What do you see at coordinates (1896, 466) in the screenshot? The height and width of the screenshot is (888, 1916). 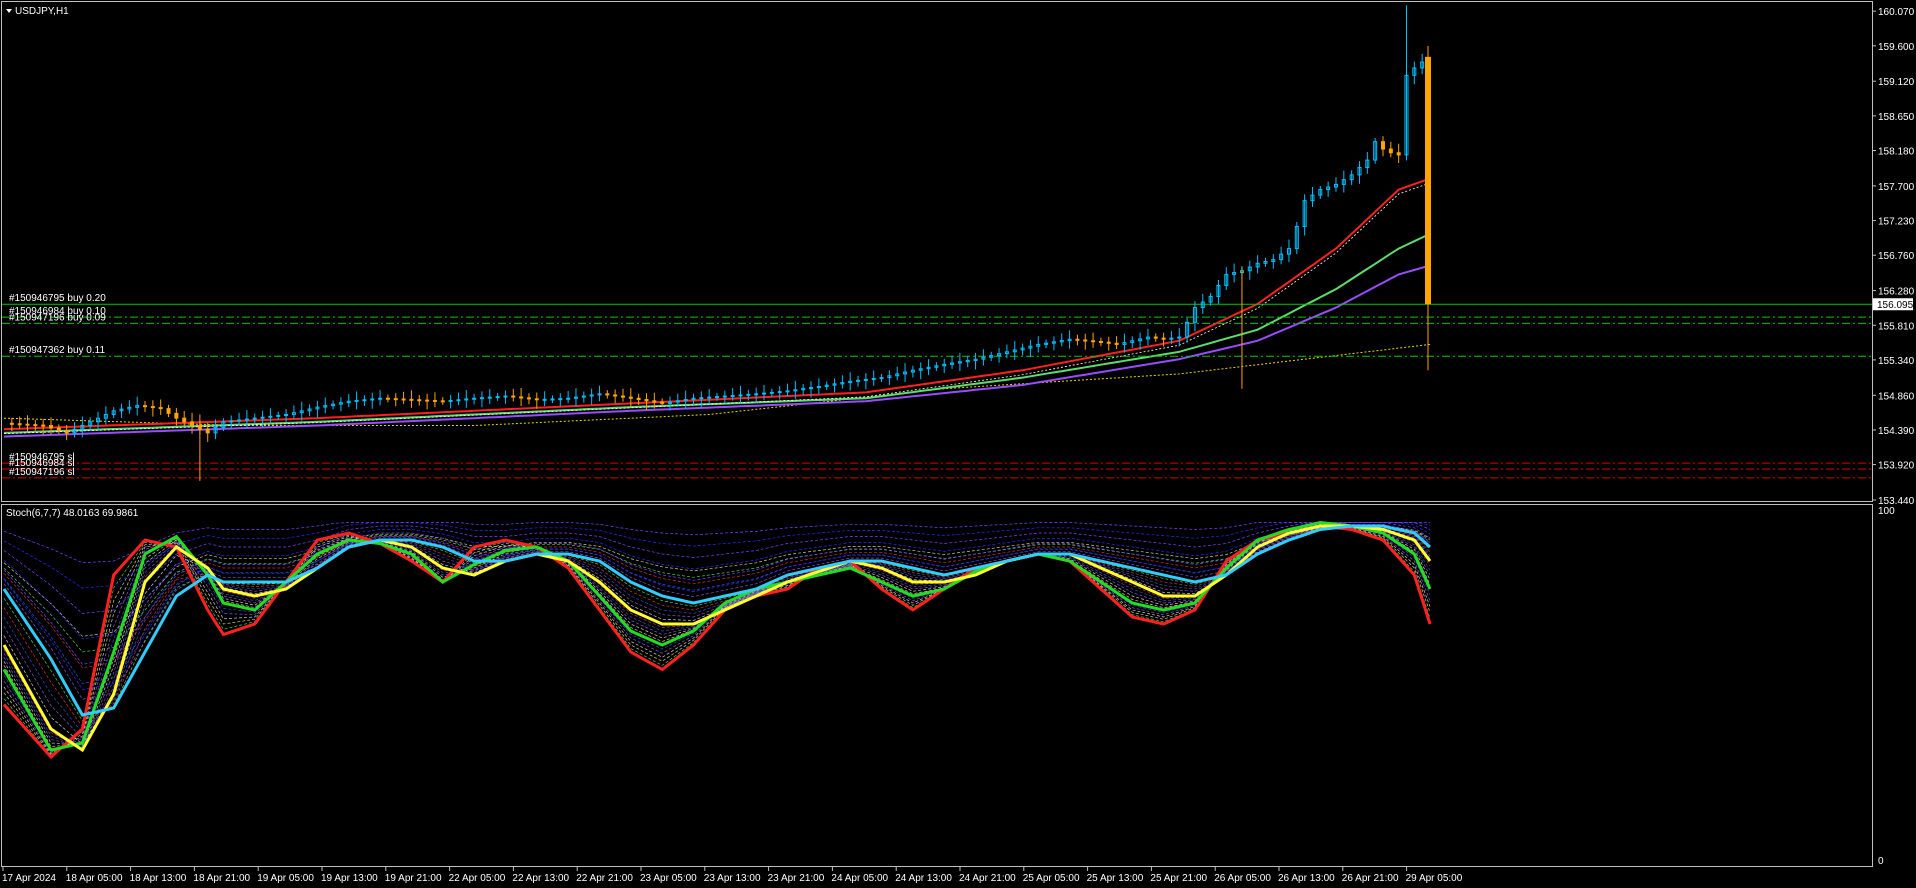 I see `price-tick-label: 153.920` at bounding box center [1896, 466].